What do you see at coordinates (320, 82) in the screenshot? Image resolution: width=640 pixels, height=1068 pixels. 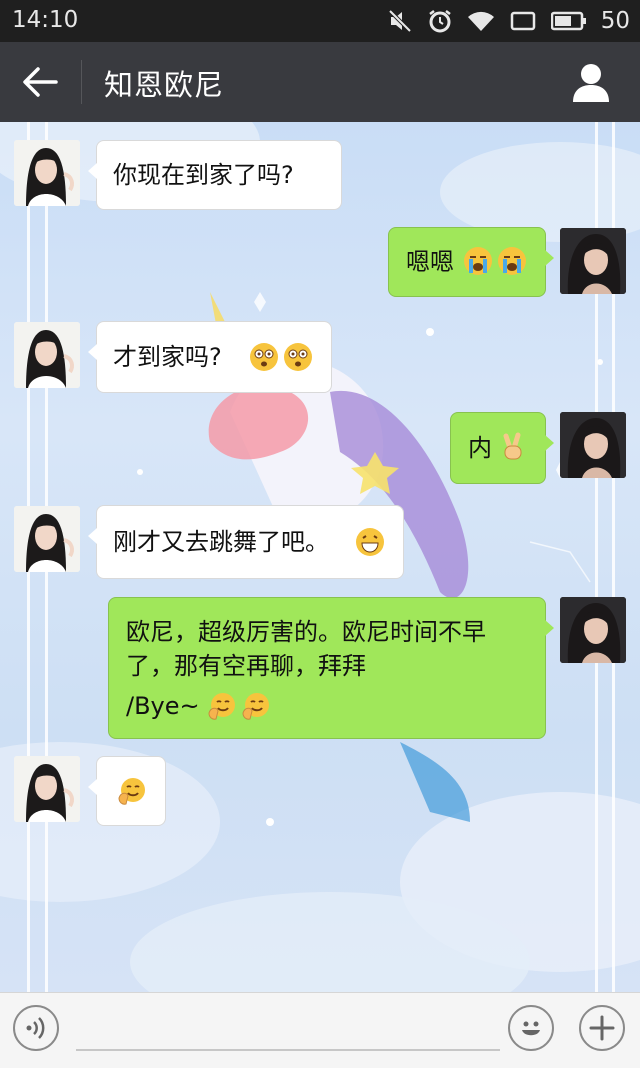 I see `chat-header: 知恩欧尼` at bounding box center [320, 82].